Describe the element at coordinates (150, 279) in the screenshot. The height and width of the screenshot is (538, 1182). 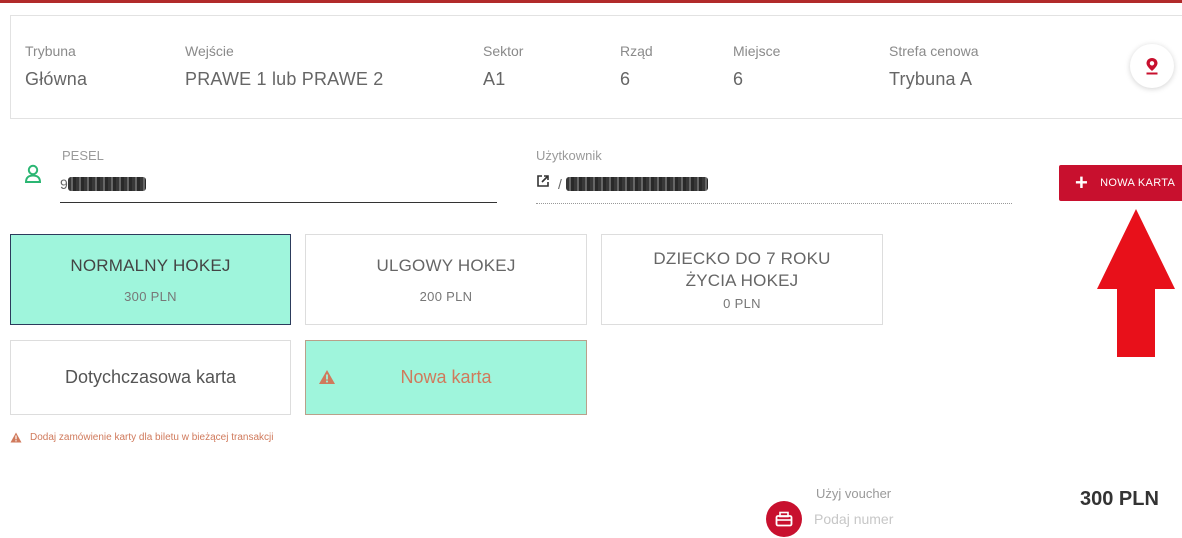
I see `ticket-option-normalny: NORMALNY HOKEJ 300 PLN` at that location.